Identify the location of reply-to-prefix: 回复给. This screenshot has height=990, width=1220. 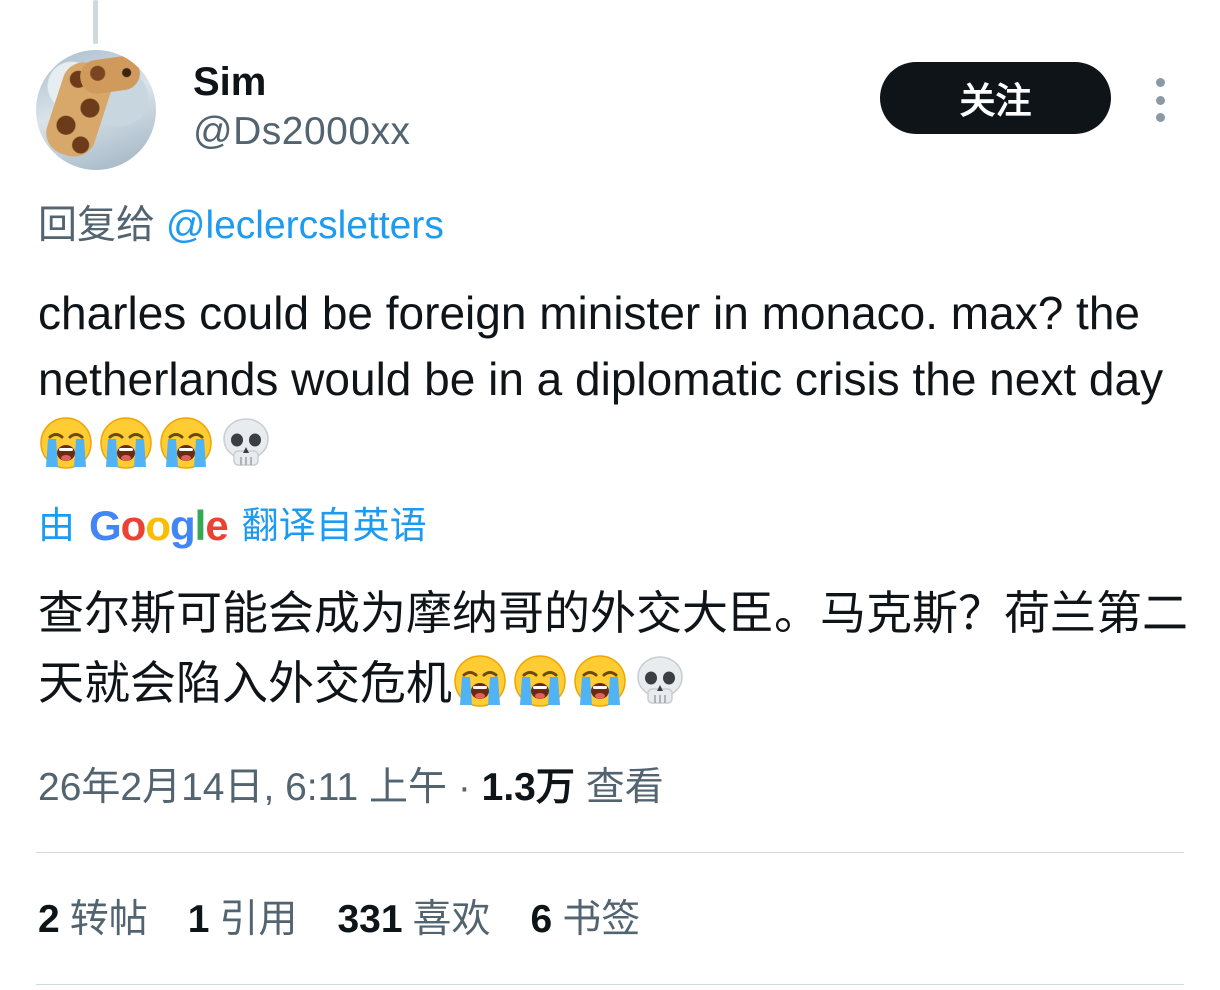
(97, 225).